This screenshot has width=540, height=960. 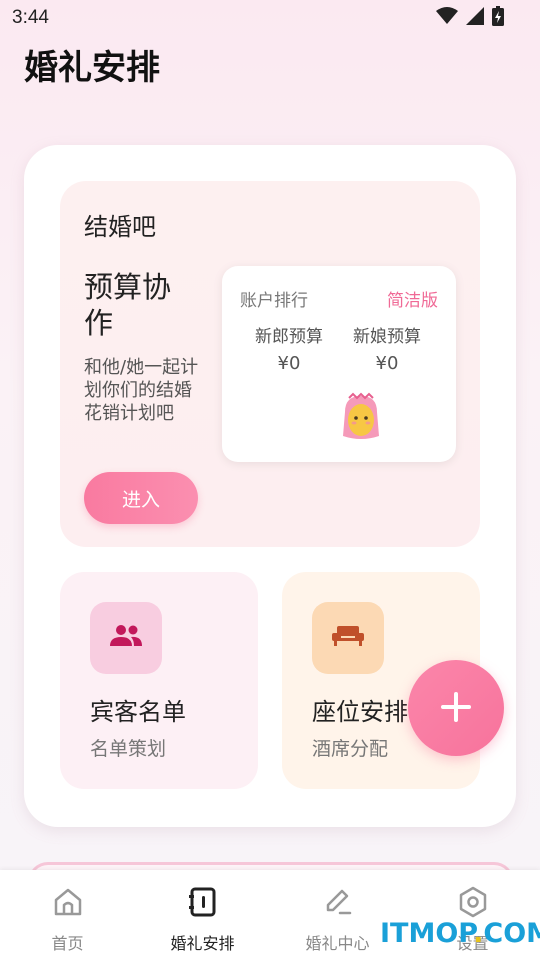 What do you see at coordinates (159, 680) in the screenshot?
I see `guest-list-card: 宾客名单 名单策划` at bounding box center [159, 680].